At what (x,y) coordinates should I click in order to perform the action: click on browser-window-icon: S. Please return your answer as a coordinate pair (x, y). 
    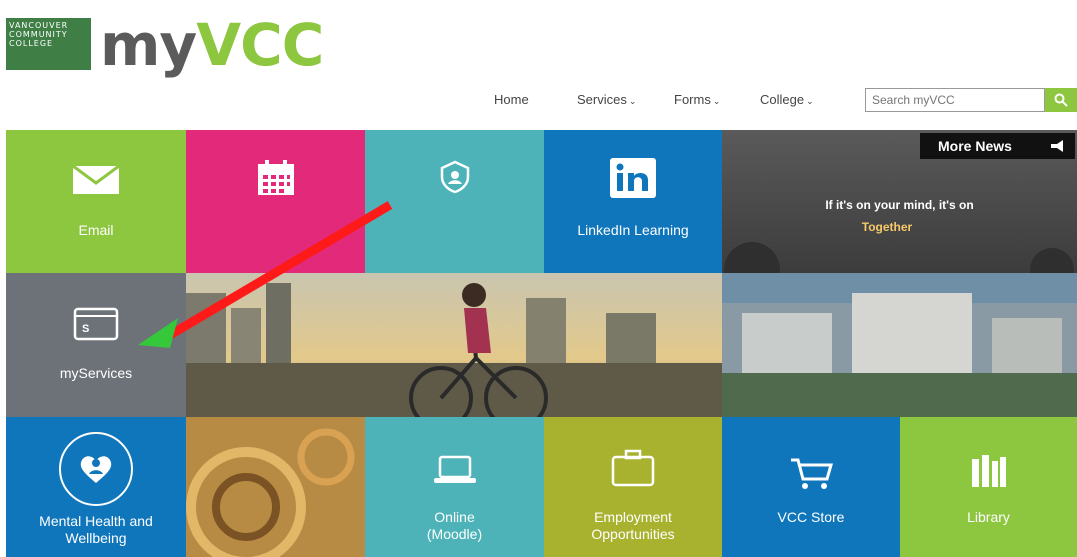
    Looking at the image, I should click on (96, 326).